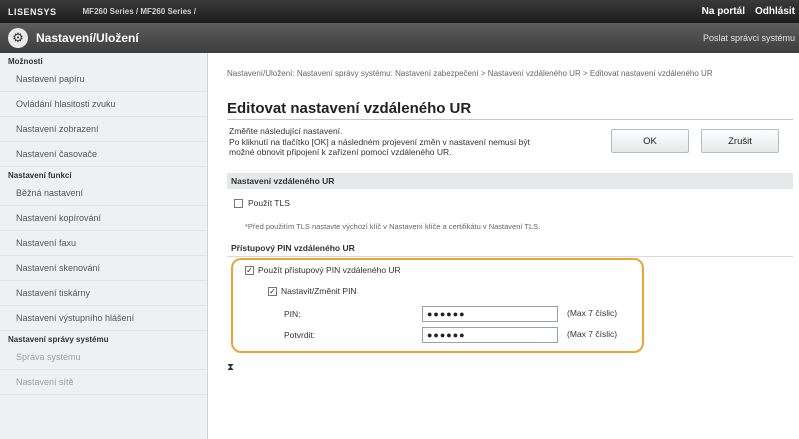 Image resolution: width=799 pixels, height=439 pixels. What do you see at coordinates (592, 313) in the screenshot?
I see `pin-hint: (Max 7 číslic)` at bounding box center [592, 313].